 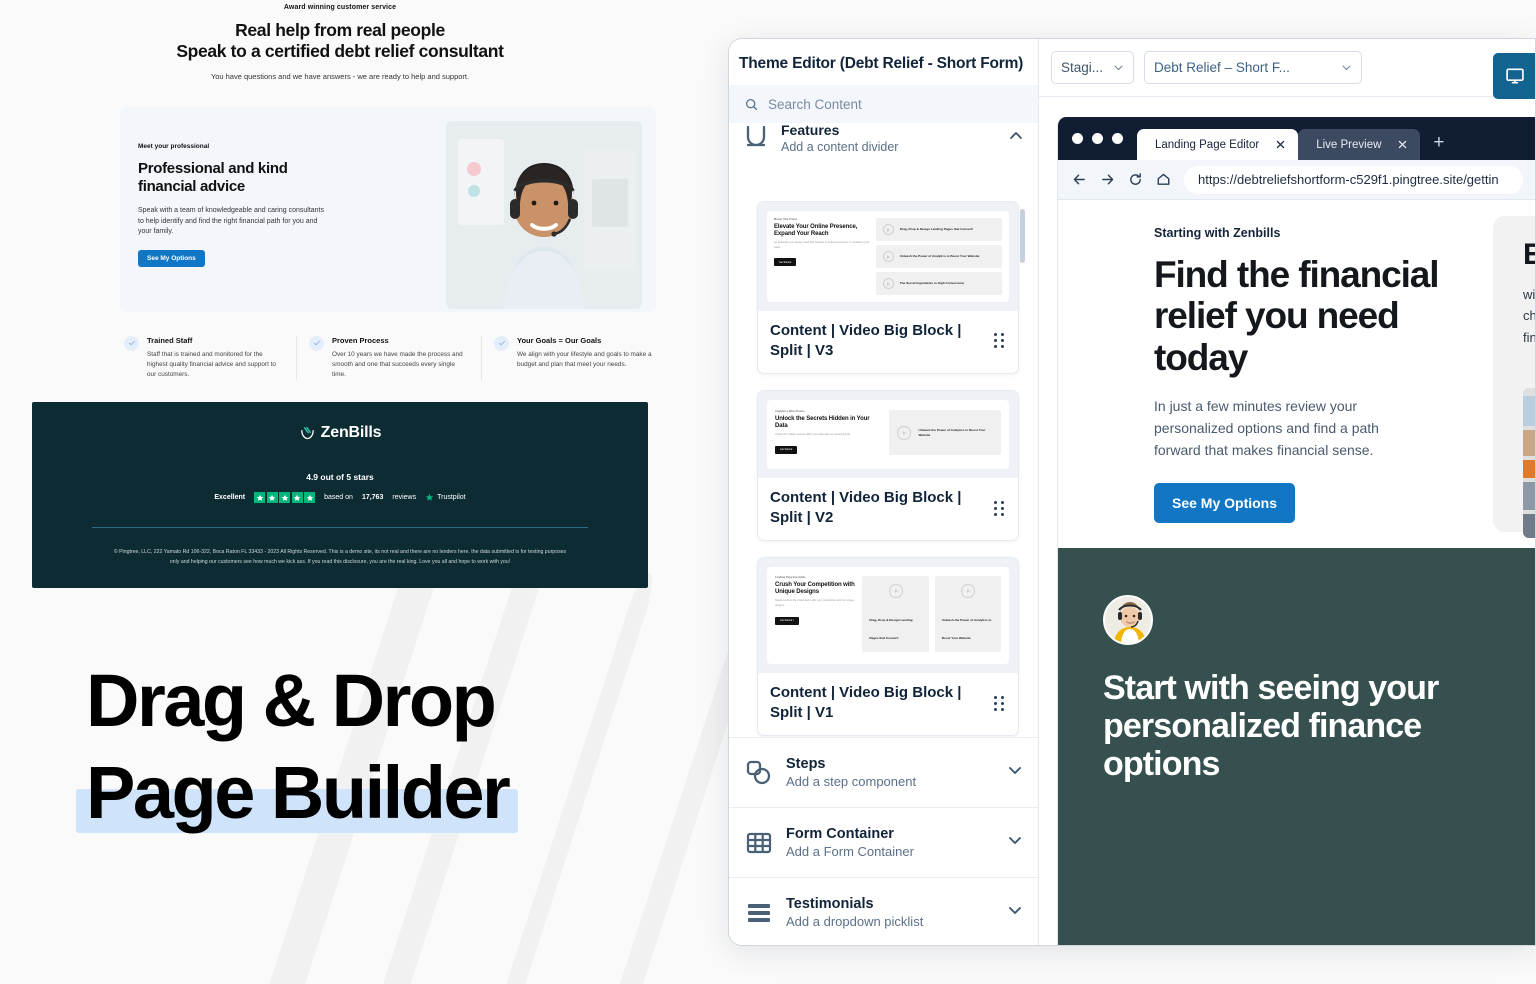 What do you see at coordinates (759, 773) in the screenshot?
I see `steps-icon` at bounding box center [759, 773].